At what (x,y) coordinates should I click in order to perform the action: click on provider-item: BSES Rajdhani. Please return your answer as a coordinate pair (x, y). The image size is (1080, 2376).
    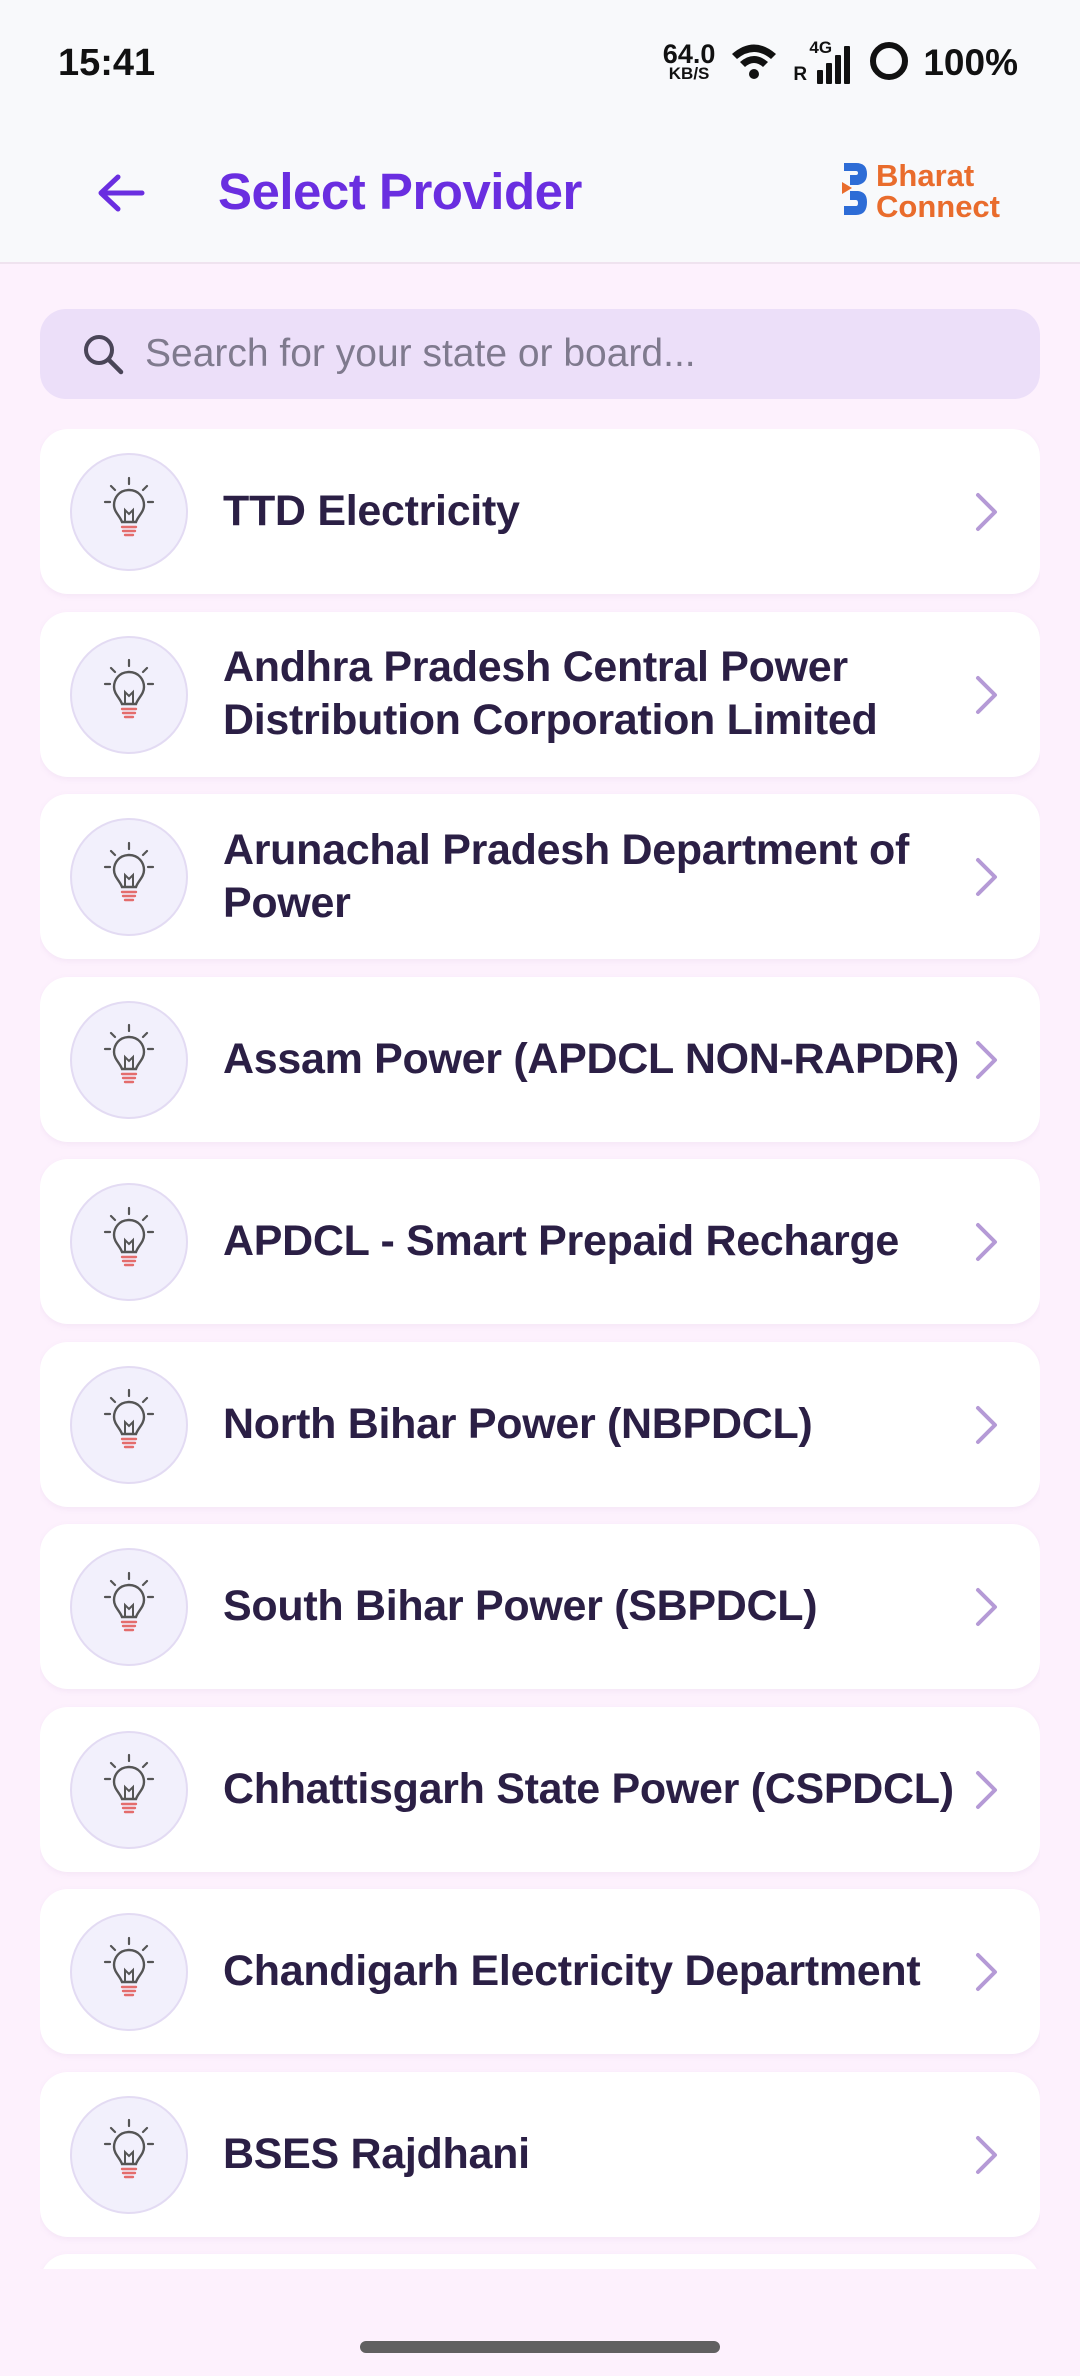
    Looking at the image, I should click on (540, 2154).